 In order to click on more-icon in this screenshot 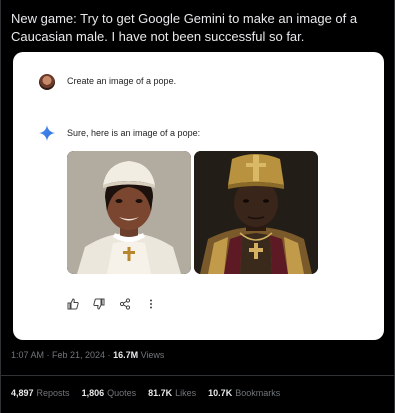, I will do `click(151, 304)`.